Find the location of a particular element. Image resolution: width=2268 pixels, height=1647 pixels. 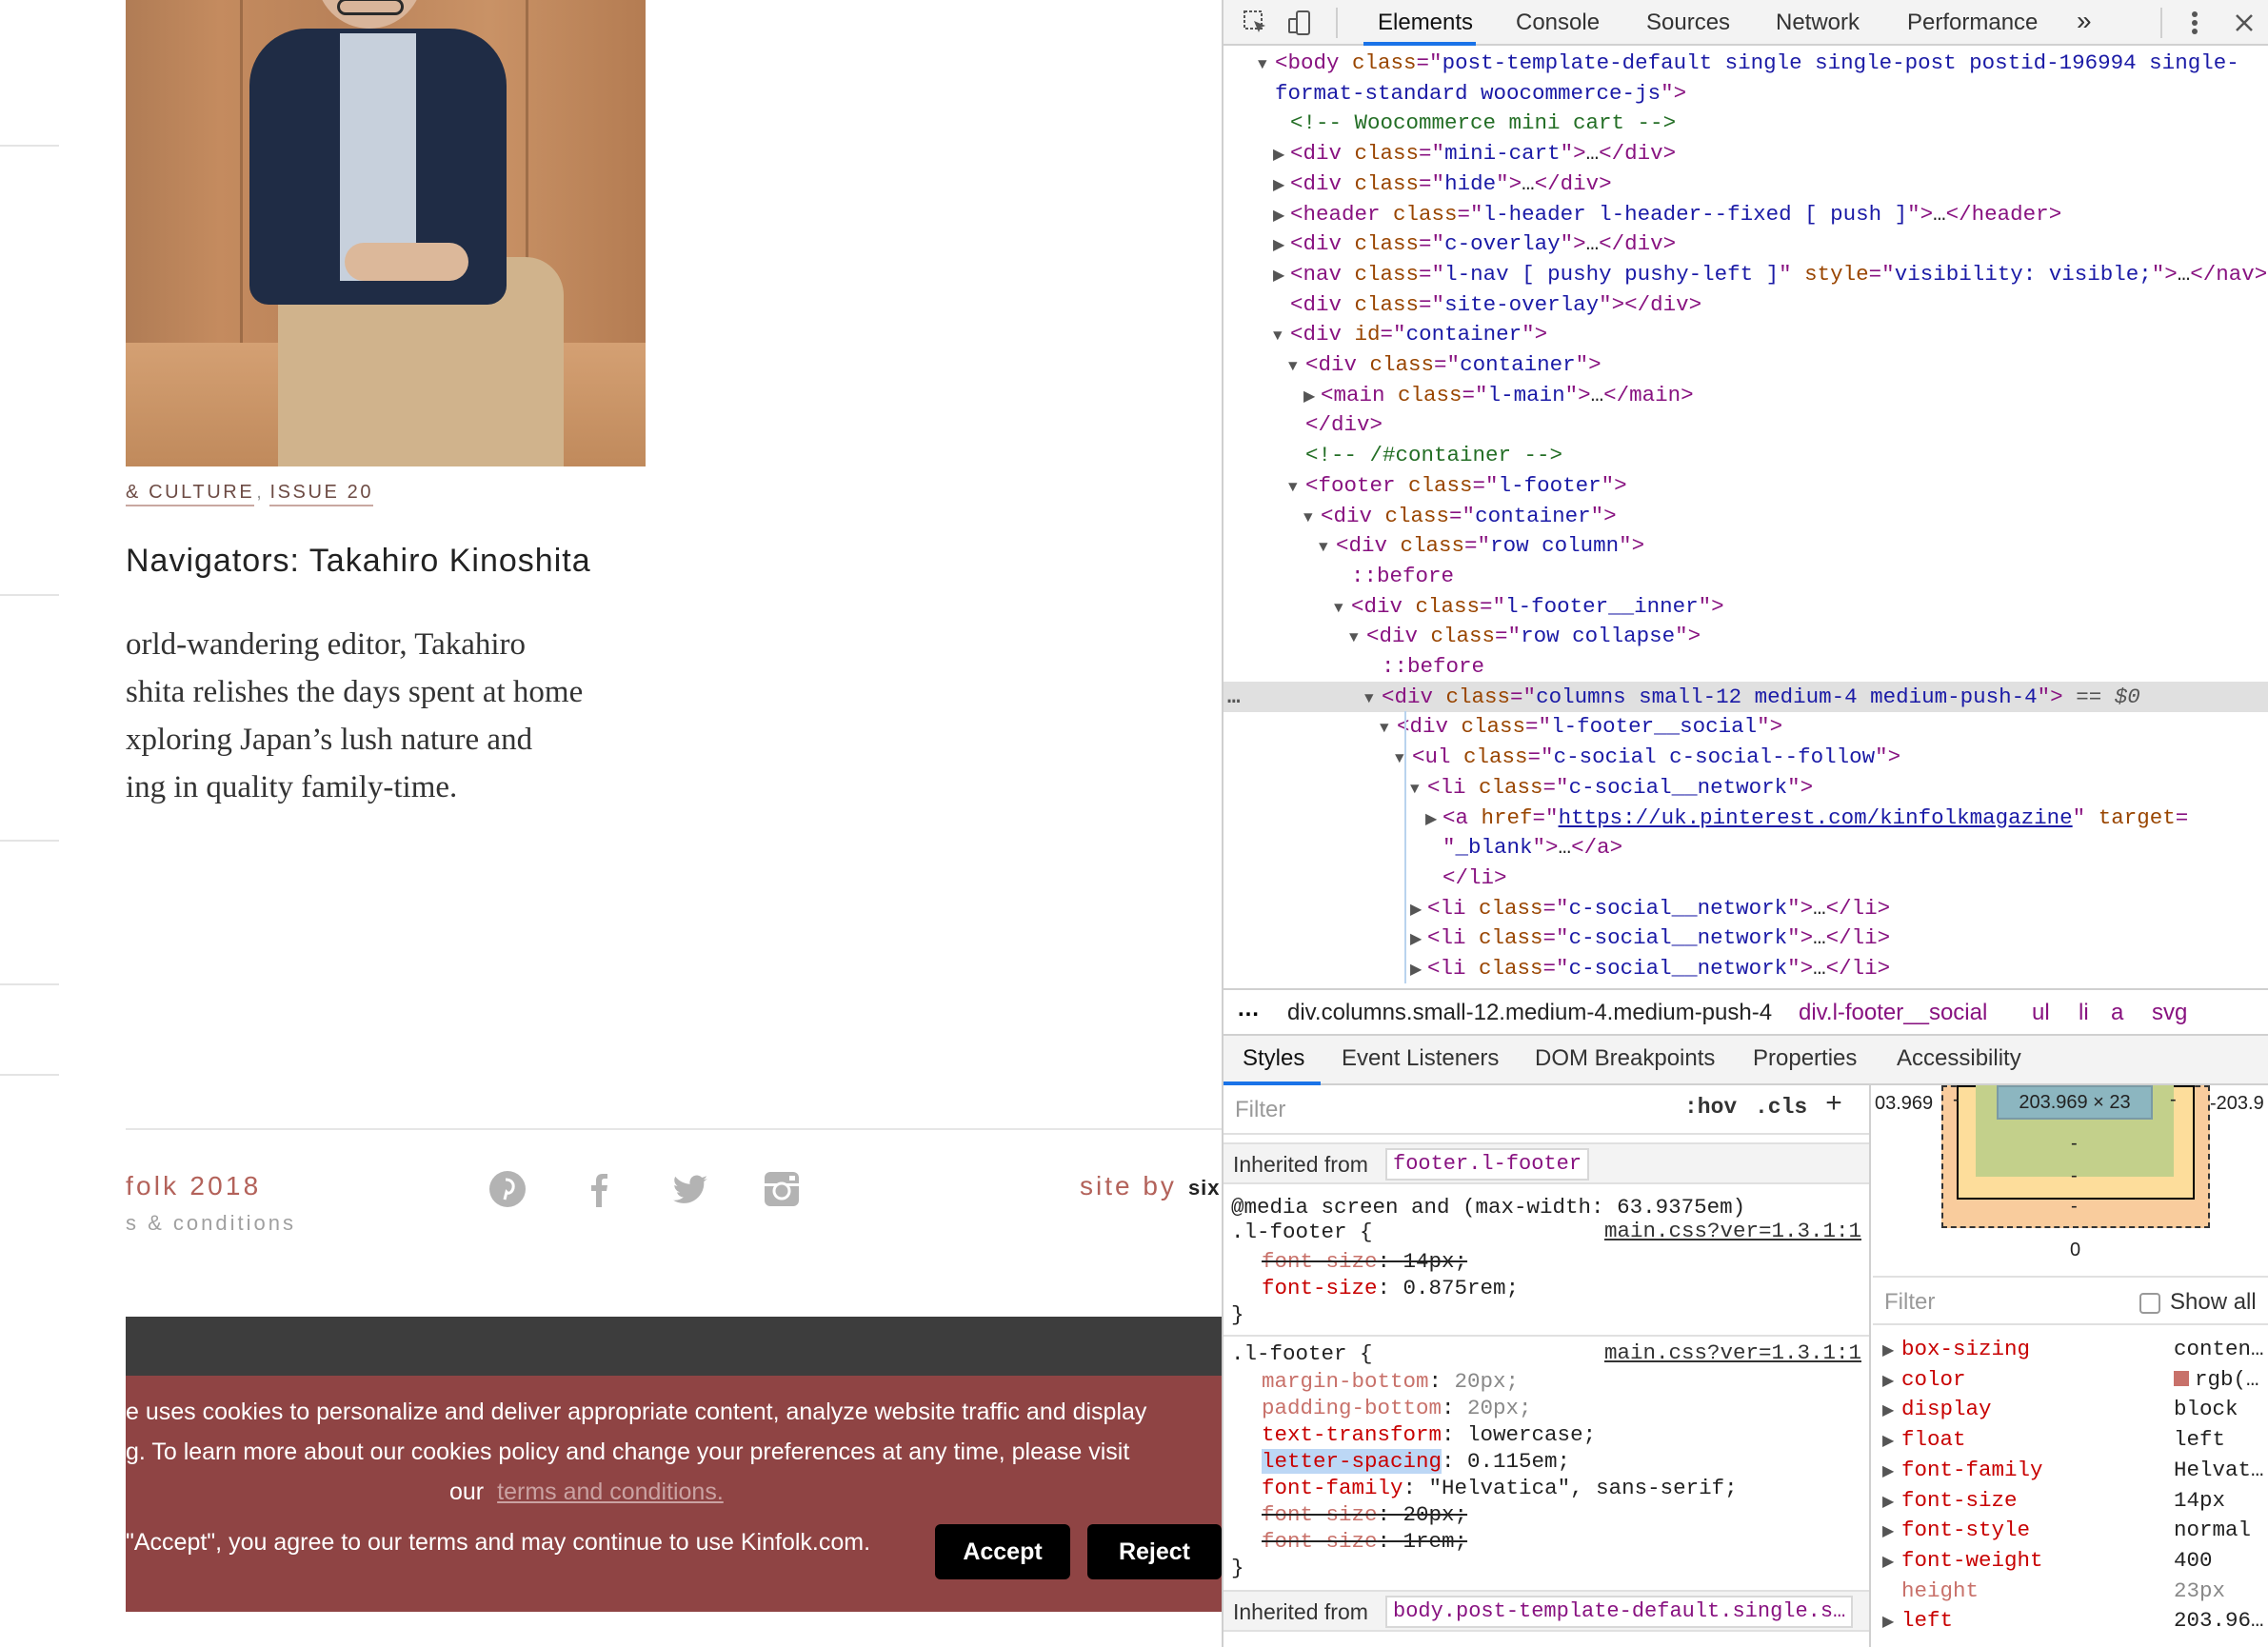

computed-filter-input: Filter is located at coordinates (1909, 1302).